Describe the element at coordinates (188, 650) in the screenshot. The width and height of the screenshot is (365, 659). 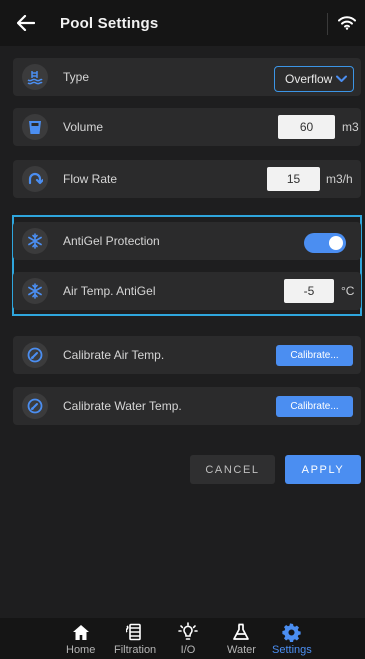
I see `nav-io-label: I/O` at that location.